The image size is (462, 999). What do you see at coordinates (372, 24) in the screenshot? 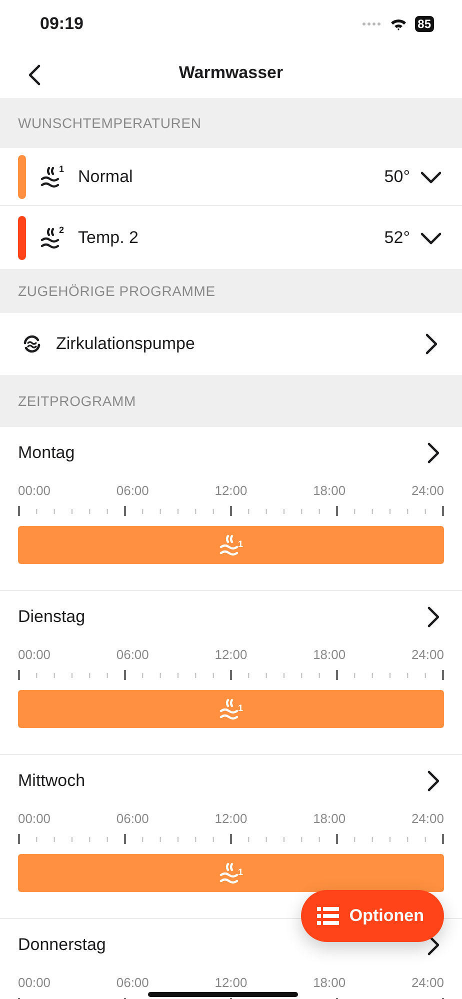
I see `signal-icon` at bounding box center [372, 24].